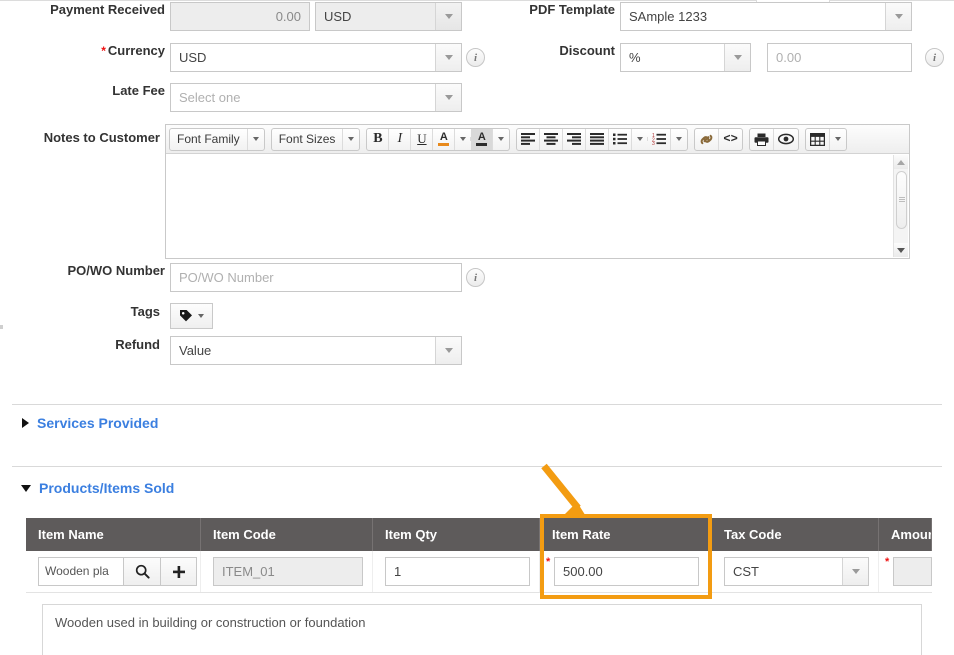 Image resolution: width=954 pixels, height=655 pixels. Describe the element at coordinates (316, 57) in the screenshot. I see `currency-select: USD` at that location.